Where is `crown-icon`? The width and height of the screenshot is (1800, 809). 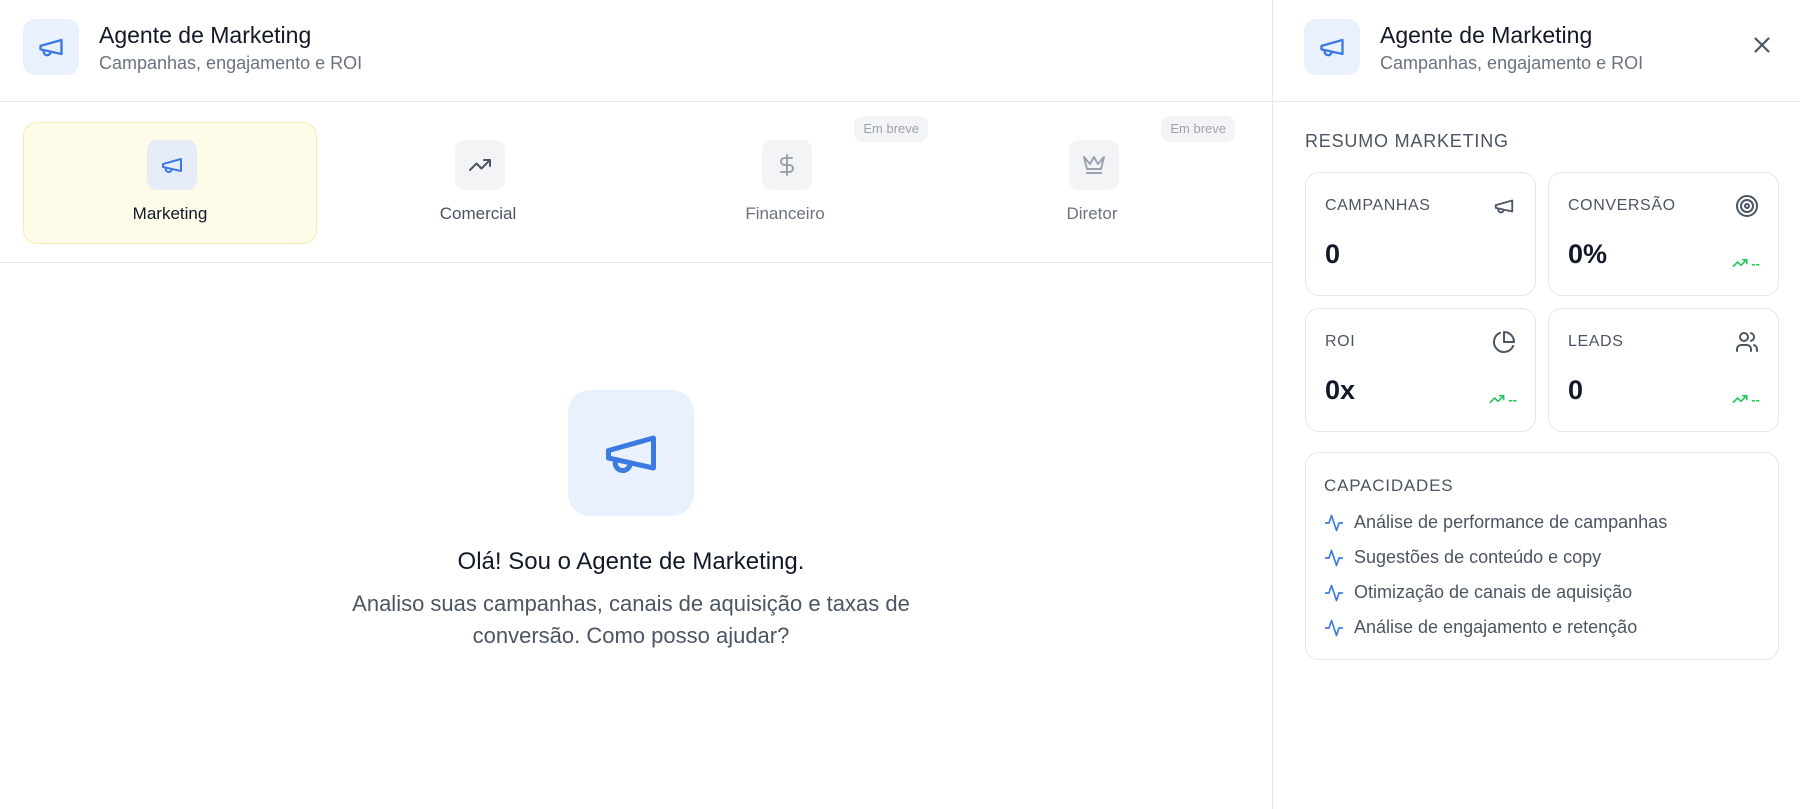
crown-icon is located at coordinates (1094, 165).